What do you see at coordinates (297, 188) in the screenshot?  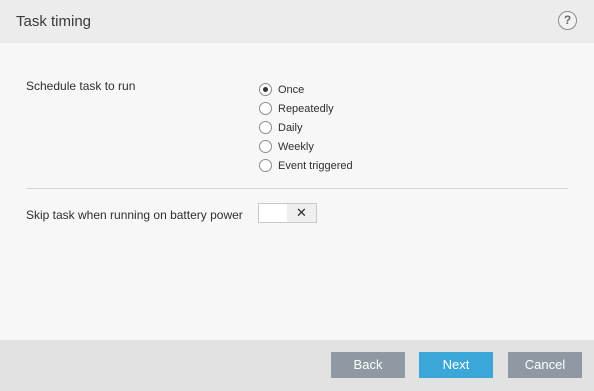 I see `section-divider` at bounding box center [297, 188].